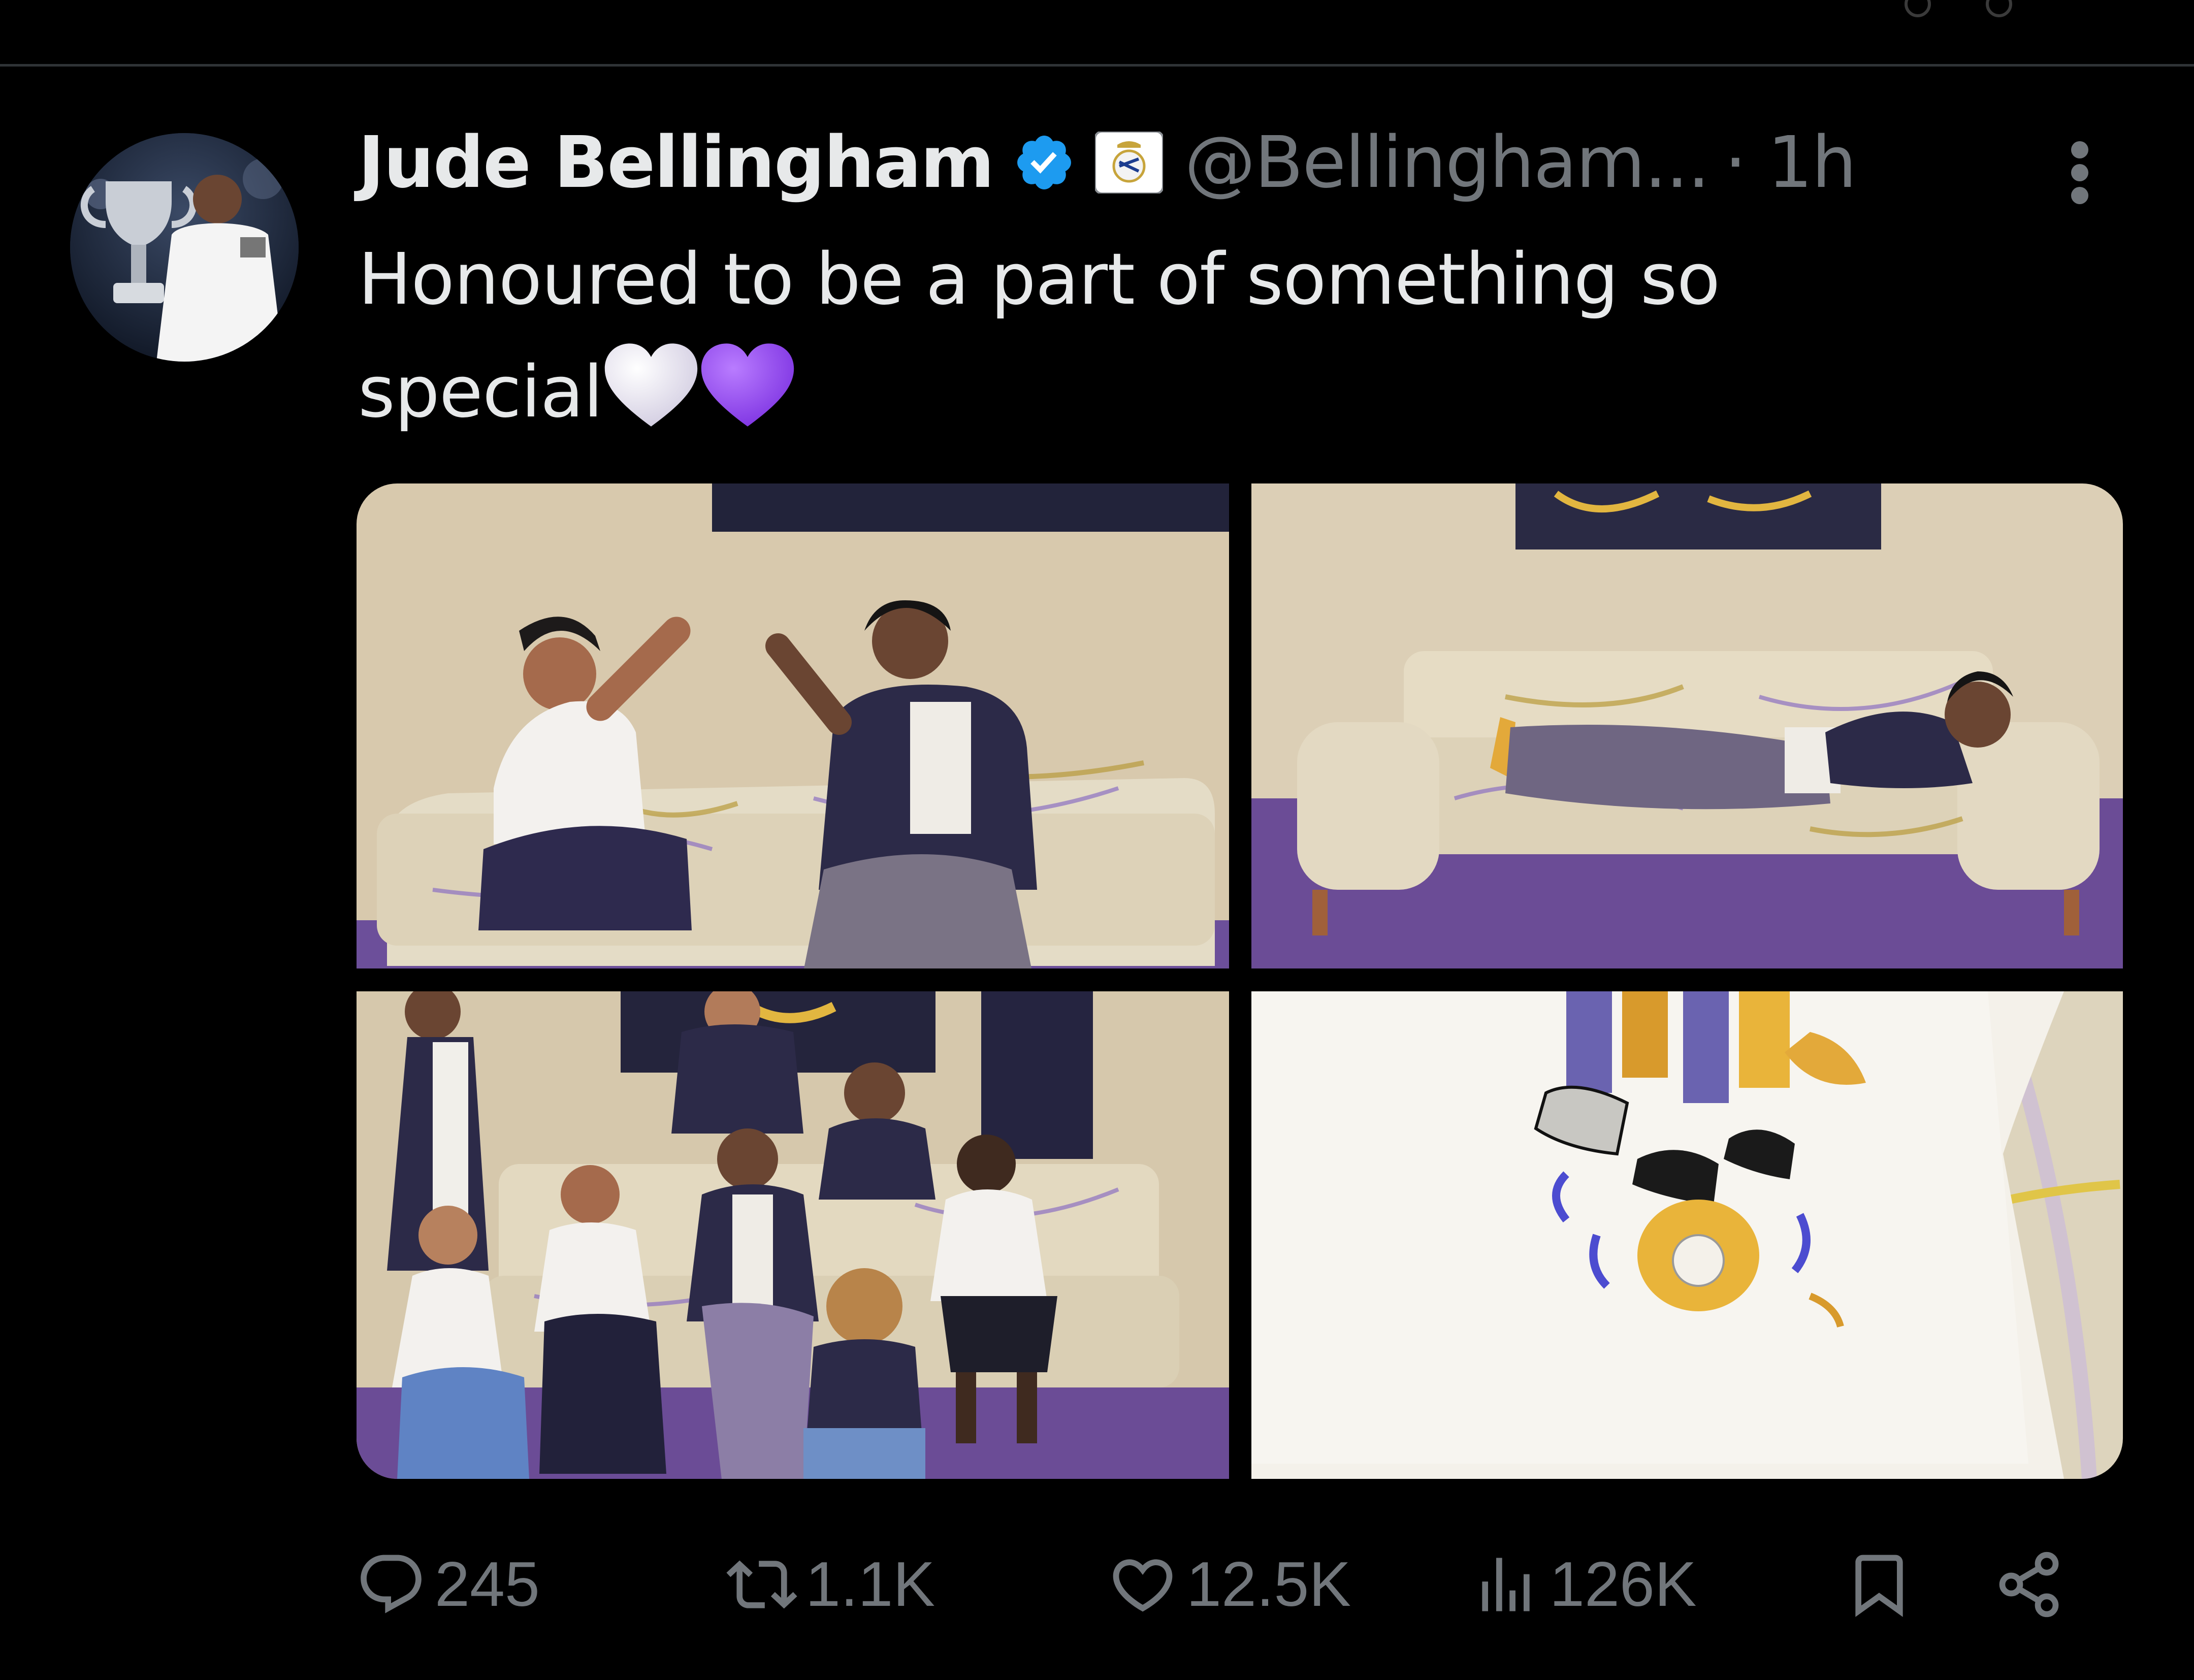 Image resolution: width=2194 pixels, height=1680 pixels. What do you see at coordinates (762, 1584) in the screenshot?
I see `retweet-icon` at bounding box center [762, 1584].